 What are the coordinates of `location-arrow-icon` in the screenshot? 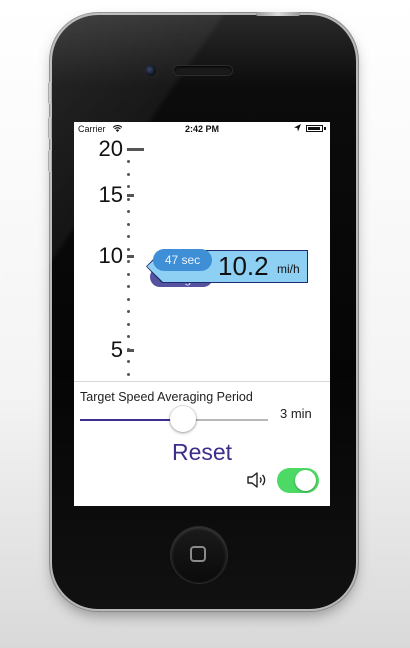 It's located at (297, 128).